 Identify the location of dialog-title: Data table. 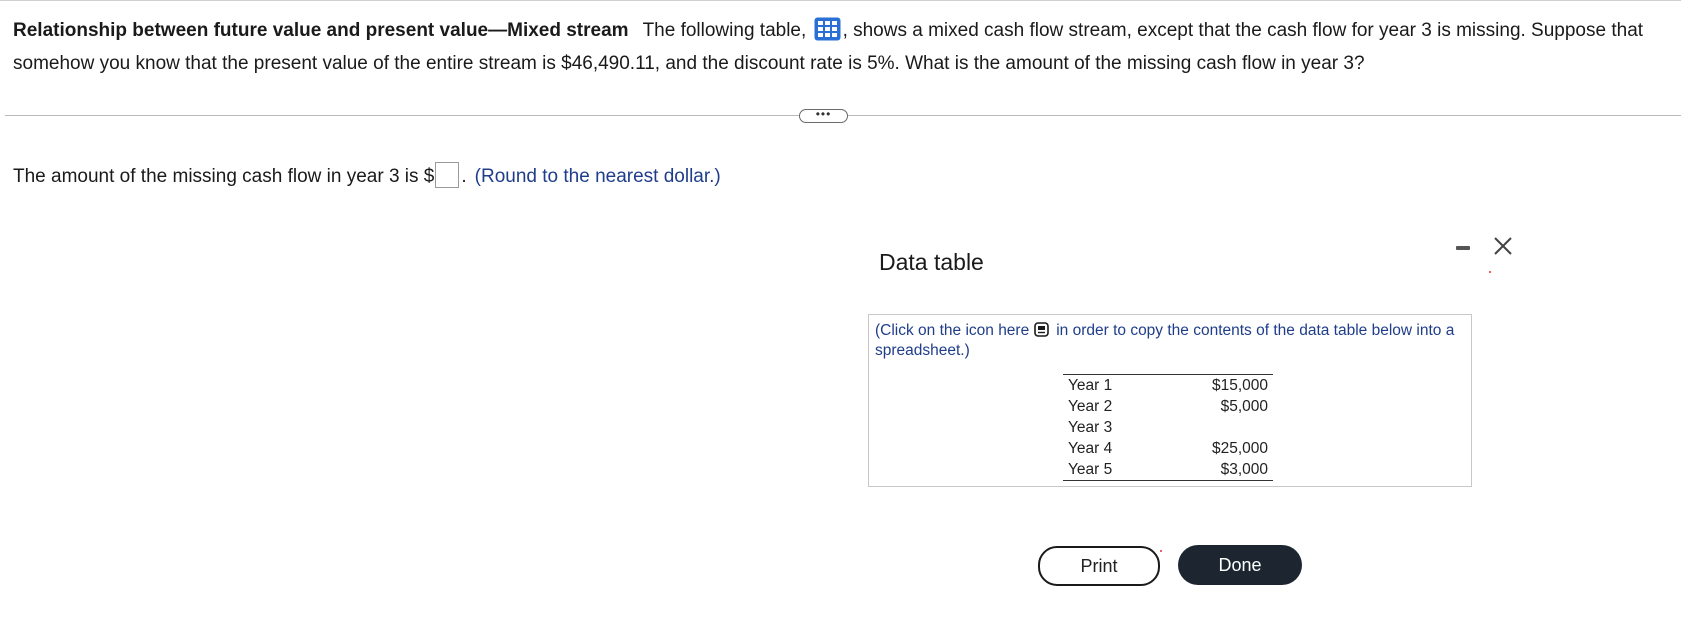
(931, 262).